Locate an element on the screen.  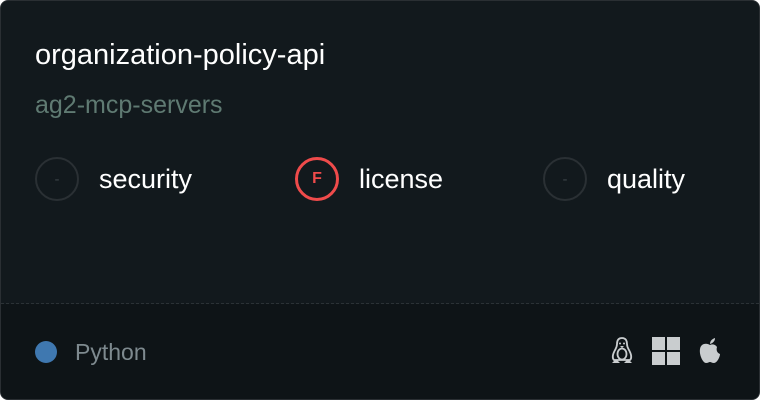
quality-grade-badge: - is located at coordinates (565, 179).